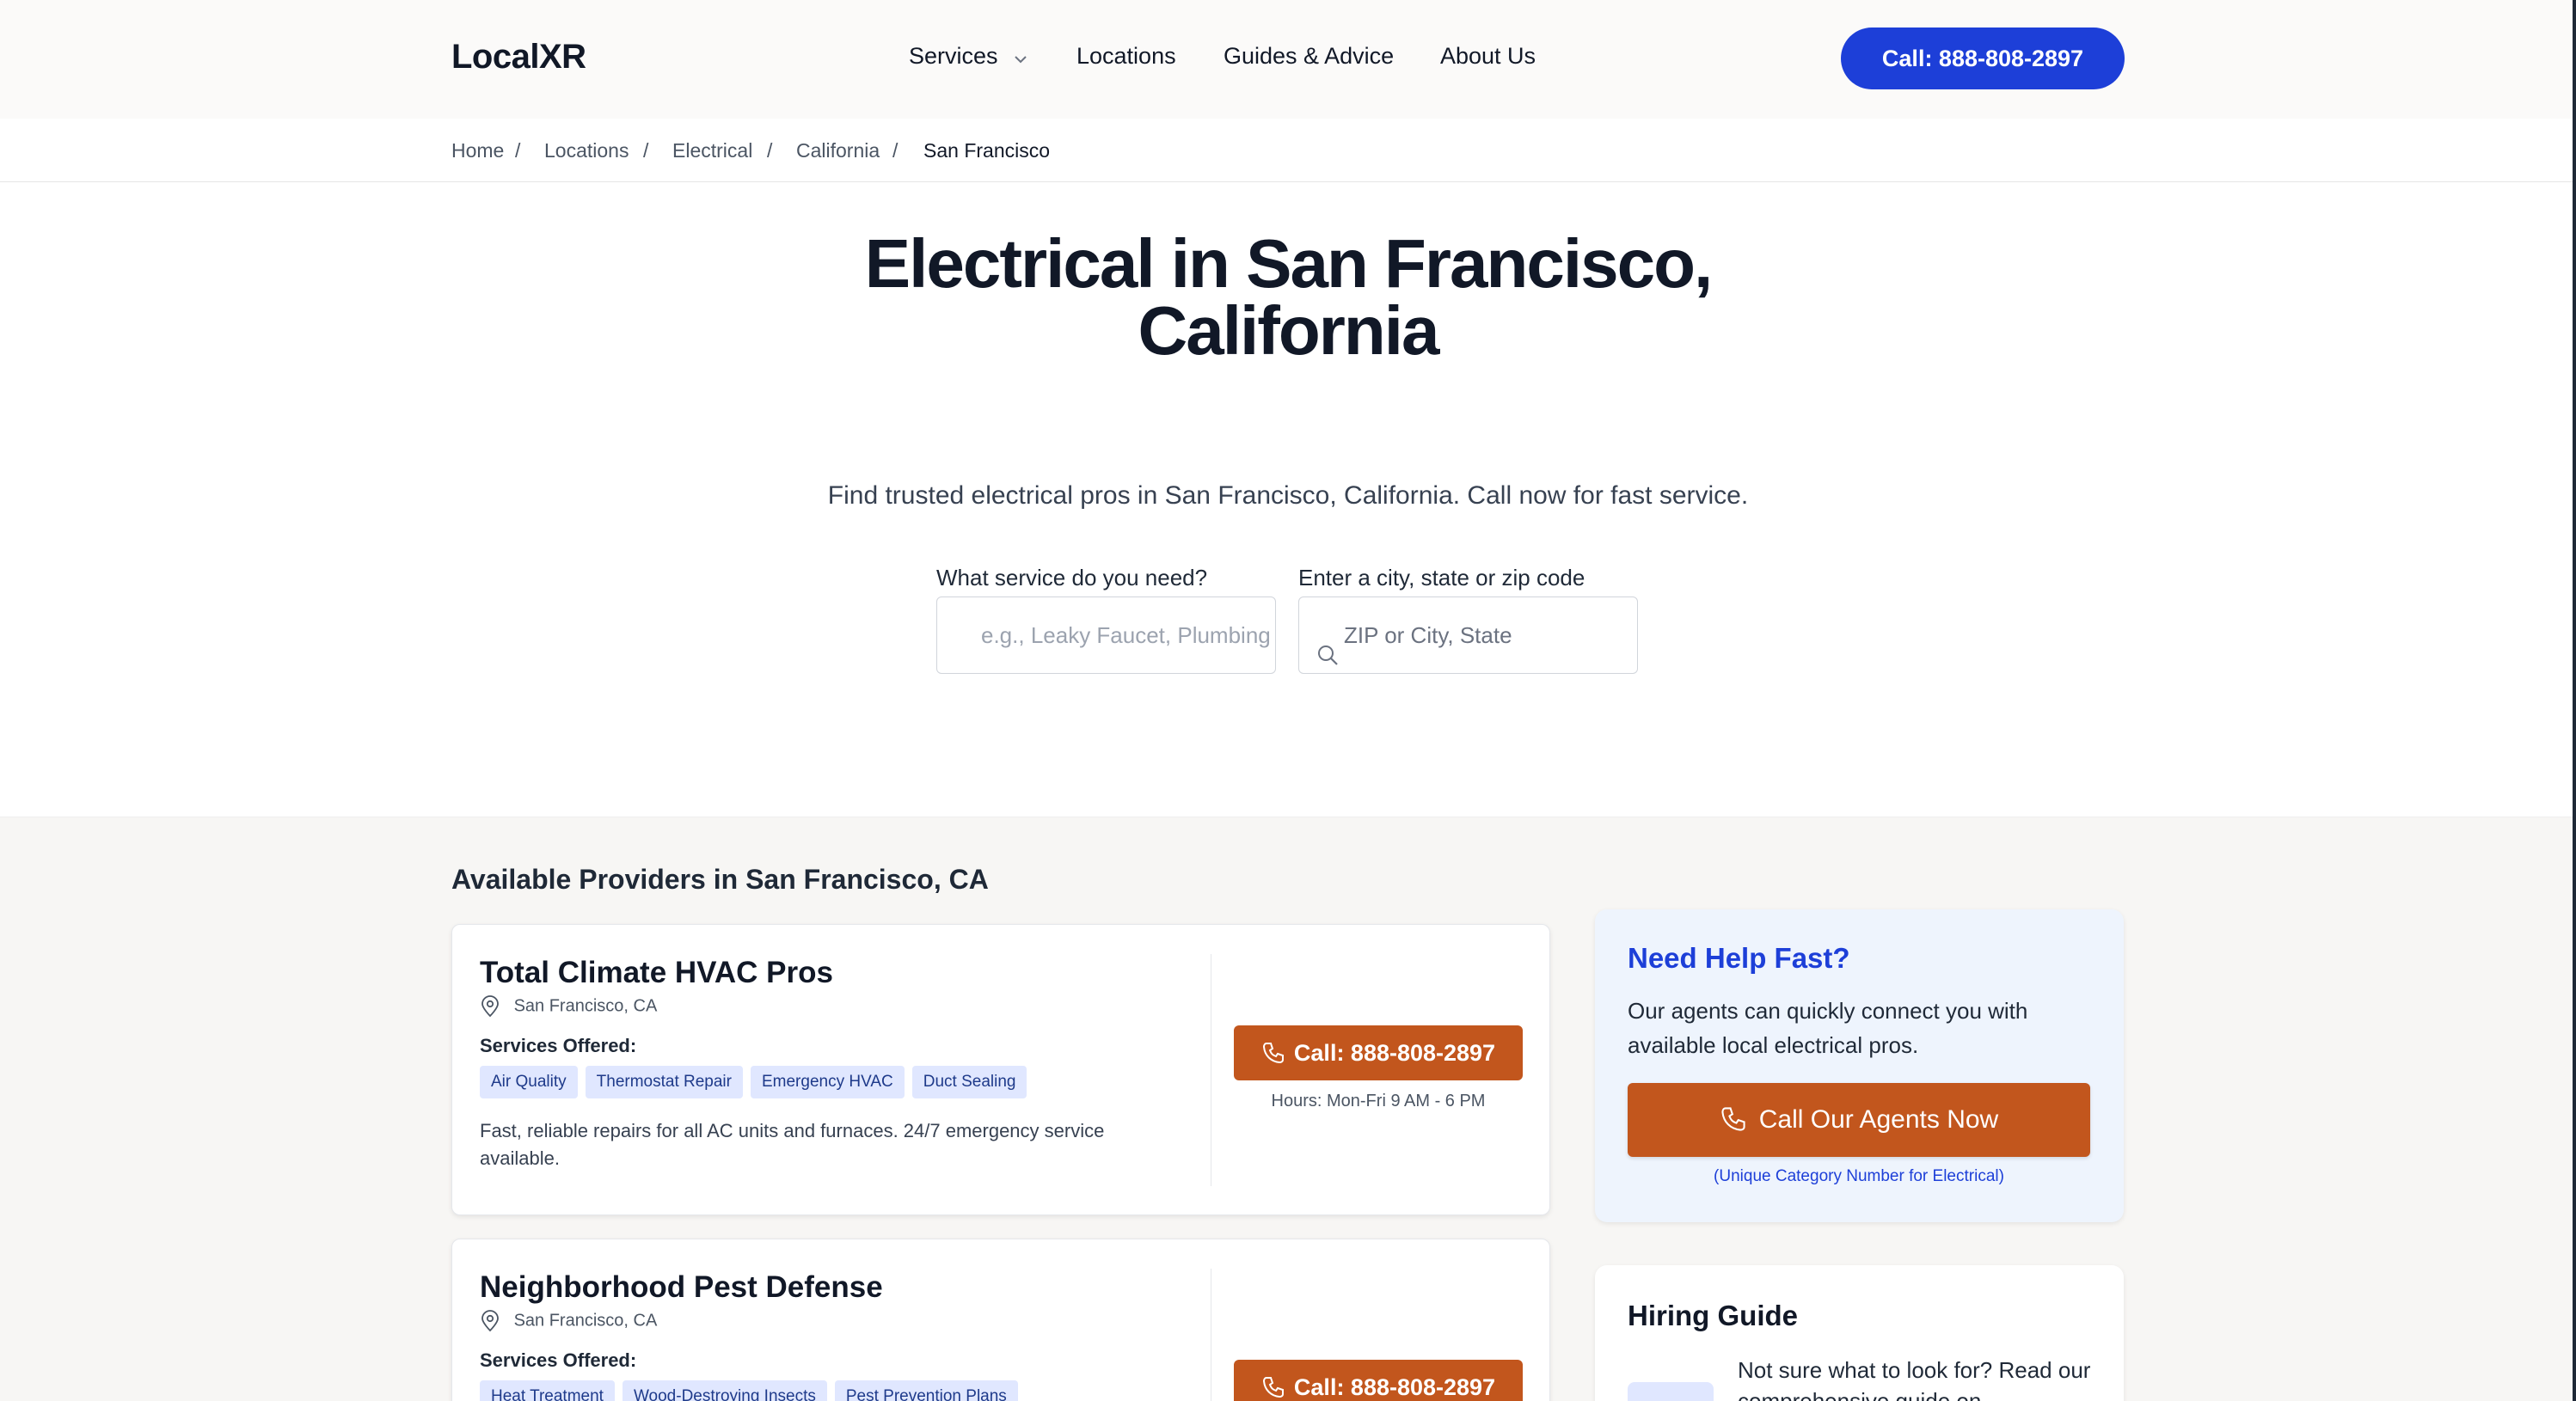  I want to click on call-agents-label: Call Our Agents Now, so click(1878, 1119).